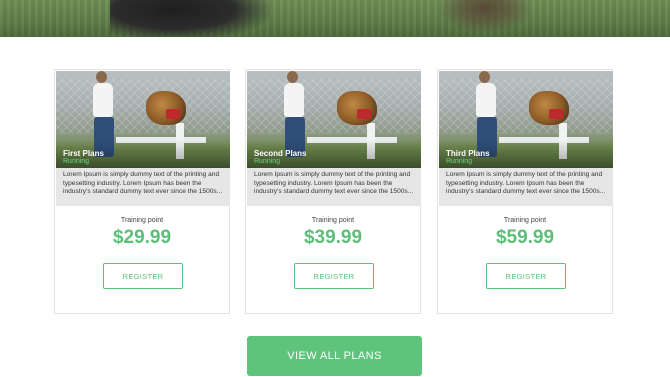  Describe the element at coordinates (143, 119) in the screenshot. I see `plan-photo: First Plans Running` at that location.